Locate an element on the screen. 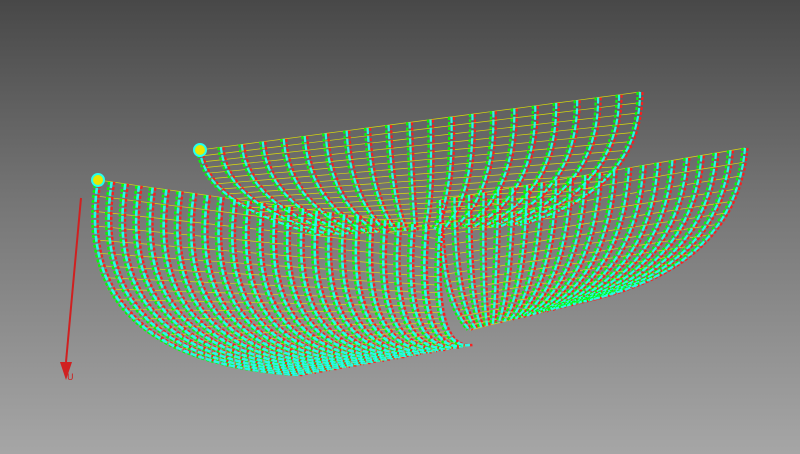  u-axis is located at coordinates (71, 288).